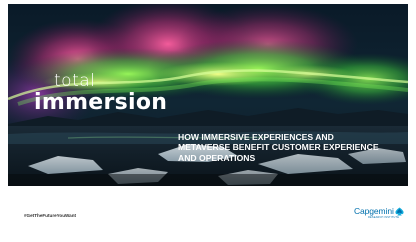 This screenshot has height=242, width=416. What do you see at coordinates (278, 147) in the screenshot?
I see `subtitle-line: METAVERSE BENEFIT CUSTOMER EXPERIENCE` at bounding box center [278, 147].